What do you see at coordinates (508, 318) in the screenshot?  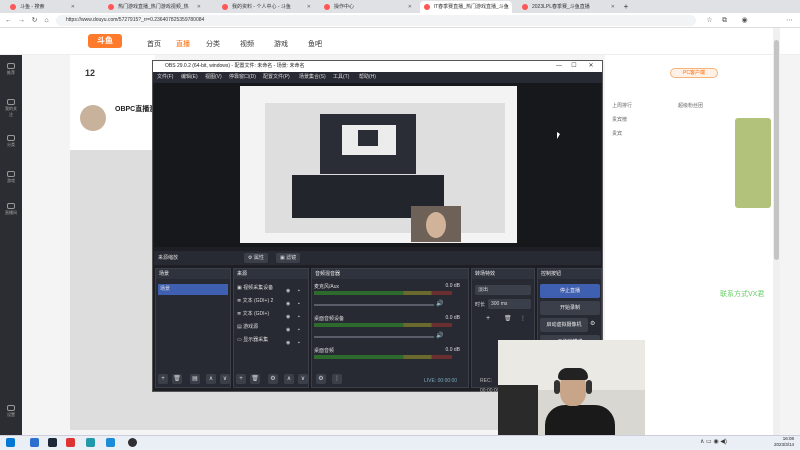 I see `trash-icon: 🗑` at bounding box center [508, 318].